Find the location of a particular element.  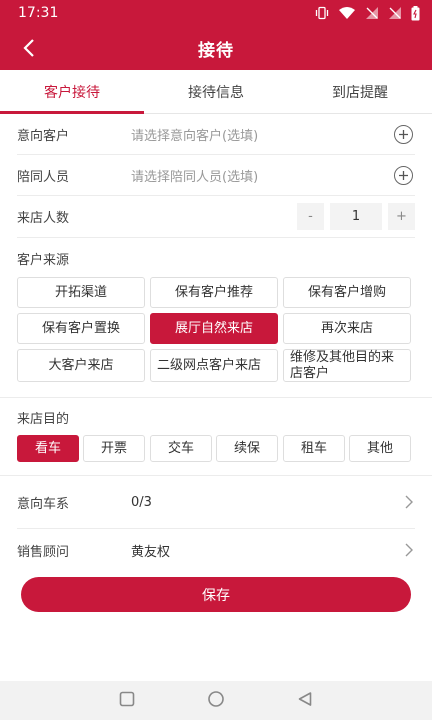

page-title: 接待 is located at coordinates (216, 50).